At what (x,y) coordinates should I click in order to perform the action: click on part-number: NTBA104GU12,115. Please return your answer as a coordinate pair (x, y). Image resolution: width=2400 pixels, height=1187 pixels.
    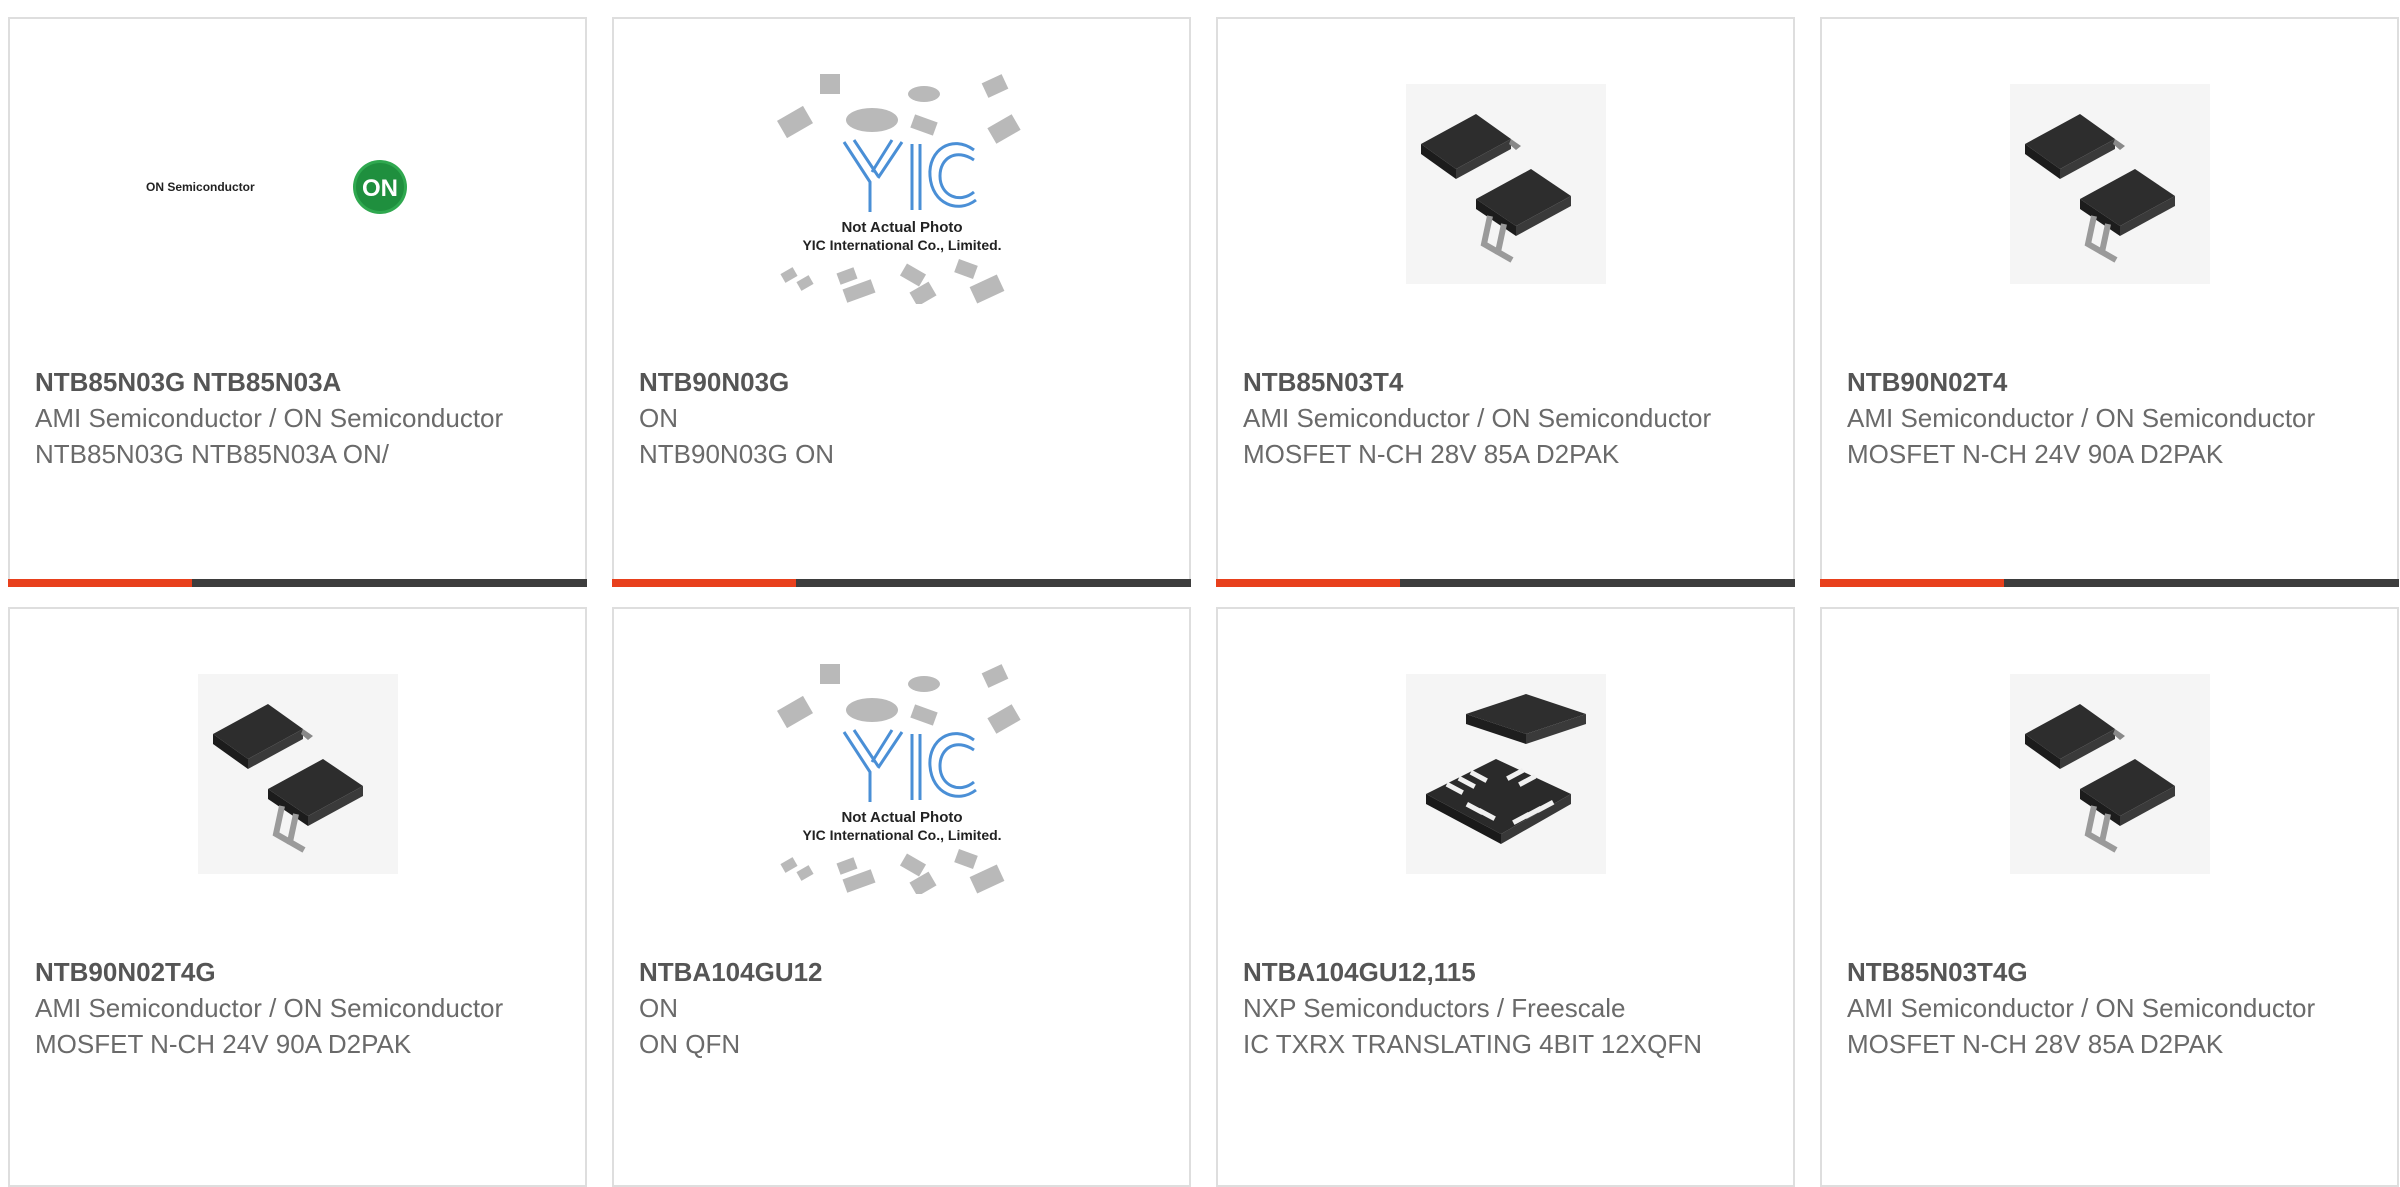
    Looking at the image, I should click on (1508, 972).